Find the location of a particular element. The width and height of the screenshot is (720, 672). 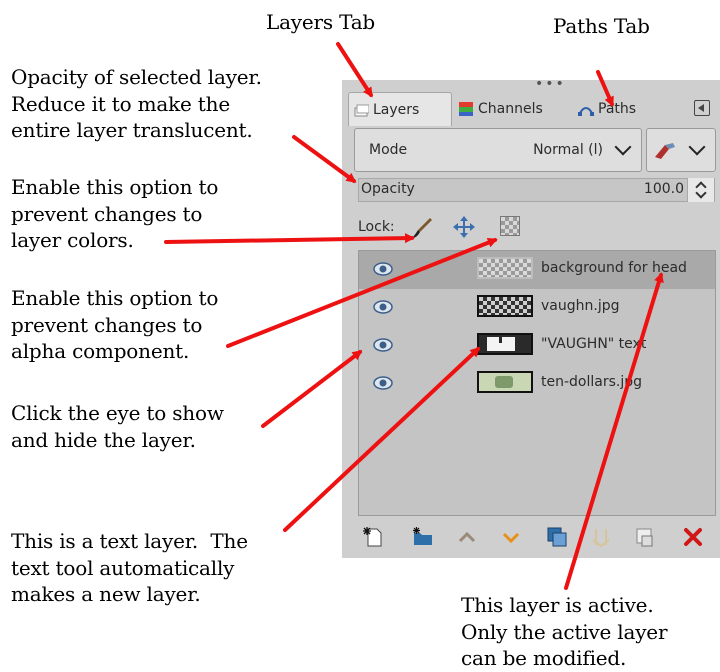

text-layer-thumb-mark is located at coordinates (500, 339).